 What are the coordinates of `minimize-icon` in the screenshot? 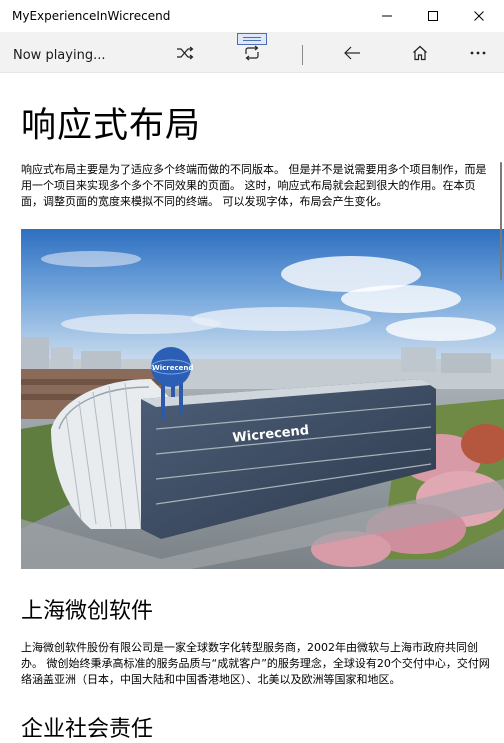 It's located at (387, 16).